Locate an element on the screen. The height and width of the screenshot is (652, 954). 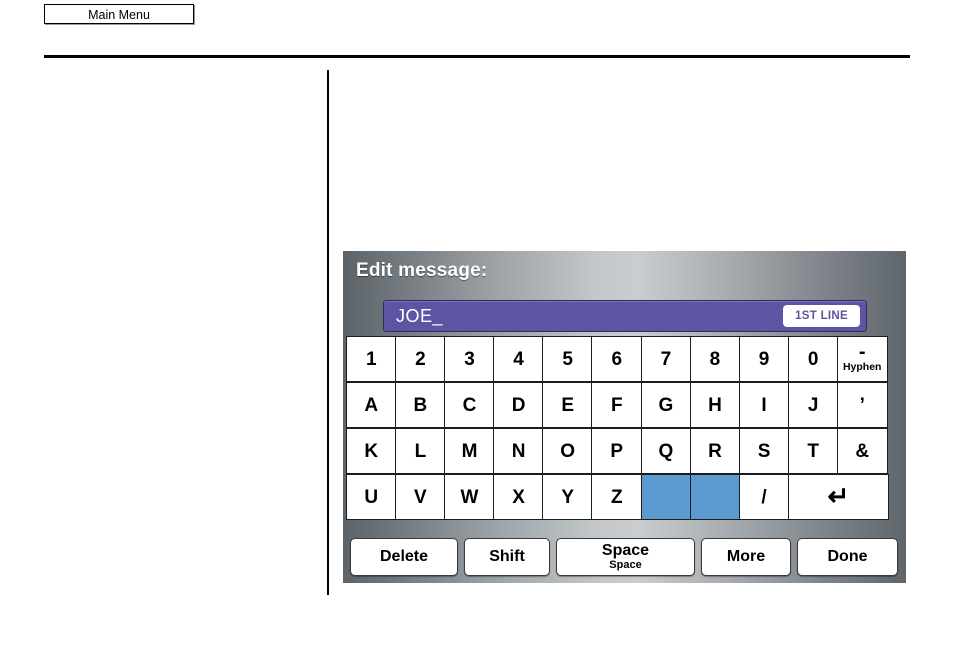
key-7: 7 is located at coordinates (666, 359).